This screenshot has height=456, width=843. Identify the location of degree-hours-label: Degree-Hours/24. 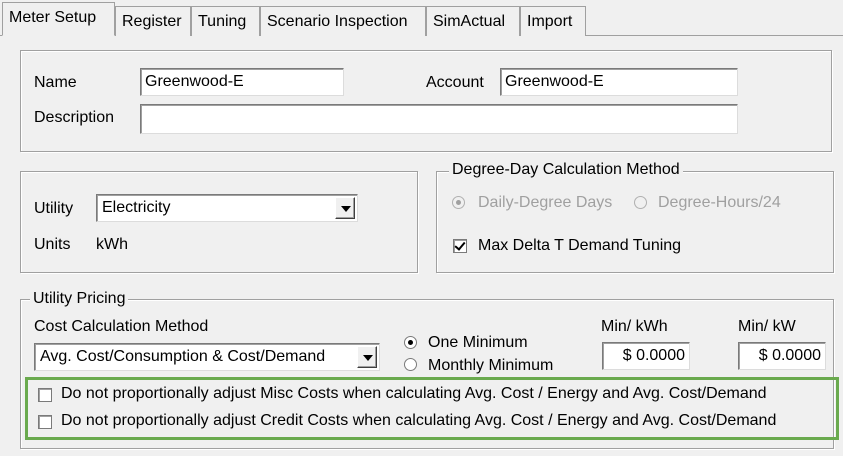
(719, 202).